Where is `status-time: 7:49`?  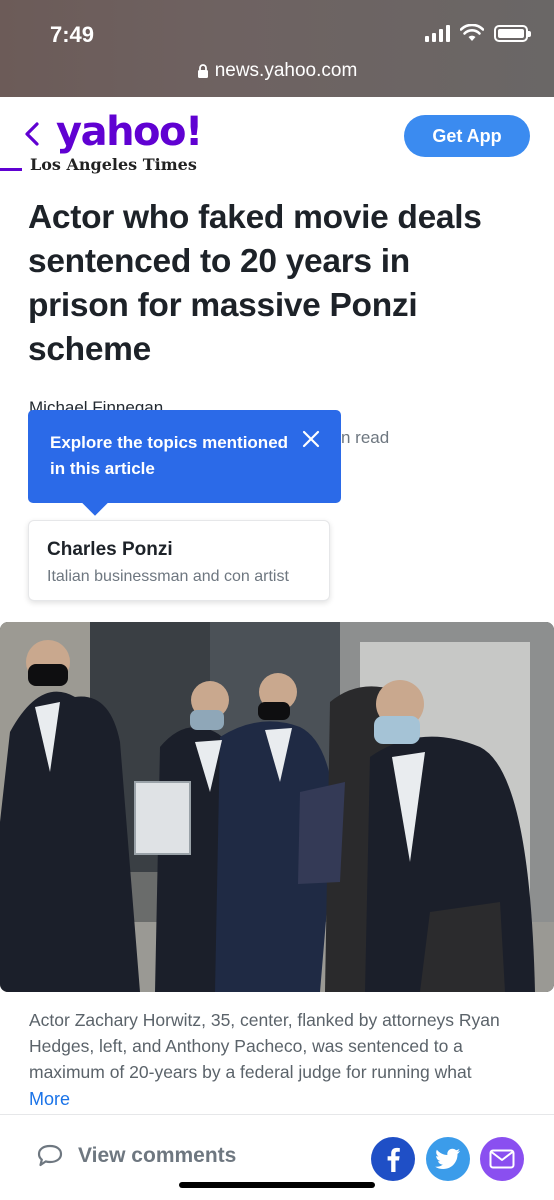
status-time: 7:49 is located at coordinates (72, 34).